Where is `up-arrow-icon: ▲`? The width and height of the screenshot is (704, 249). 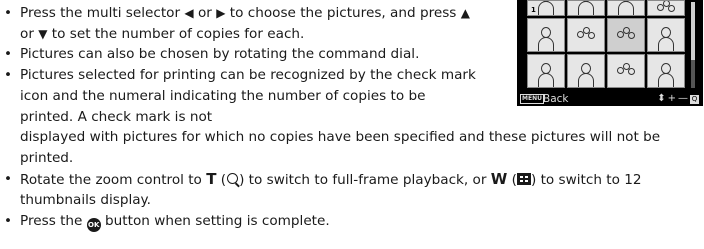
up-arrow-icon: ▲ is located at coordinates (465, 13).